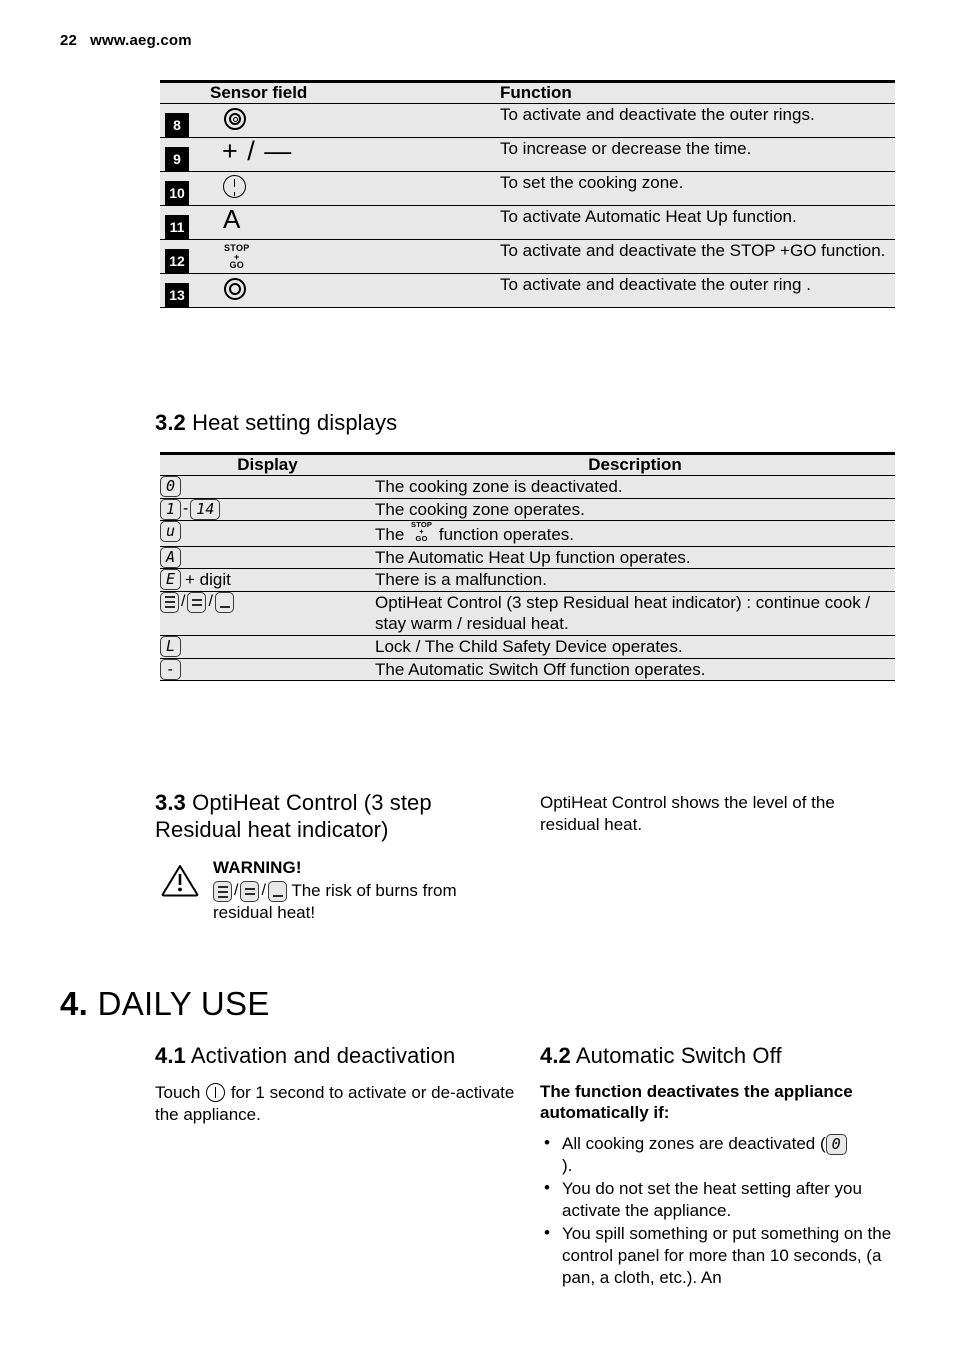 Image resolution: width=954 pixels, height=1352 pixels. I want to click on badge-8: 8, so click(177, 125).